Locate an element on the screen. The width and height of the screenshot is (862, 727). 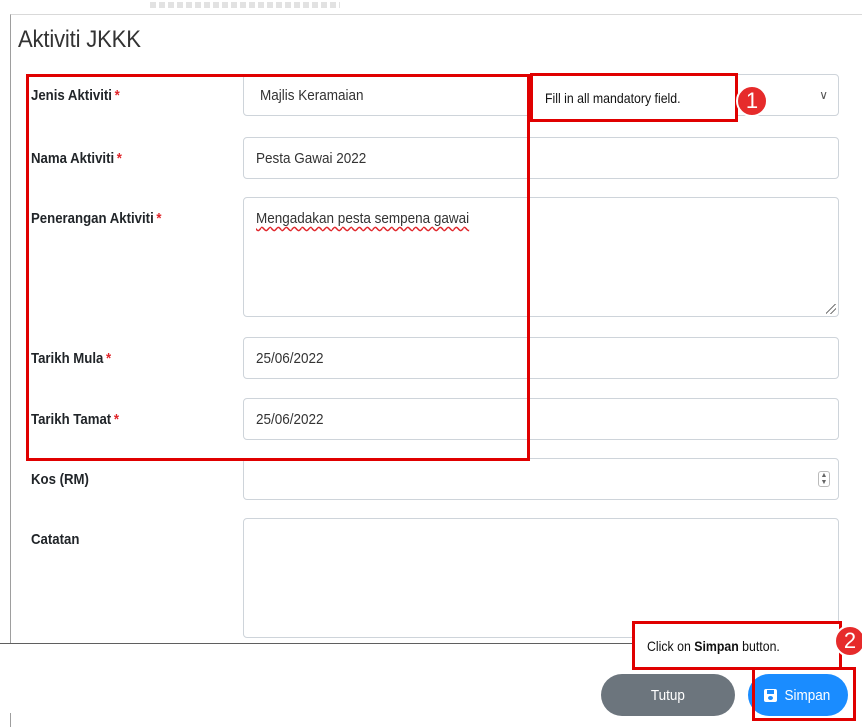
background-fragment is located at coordinates (255, 7).